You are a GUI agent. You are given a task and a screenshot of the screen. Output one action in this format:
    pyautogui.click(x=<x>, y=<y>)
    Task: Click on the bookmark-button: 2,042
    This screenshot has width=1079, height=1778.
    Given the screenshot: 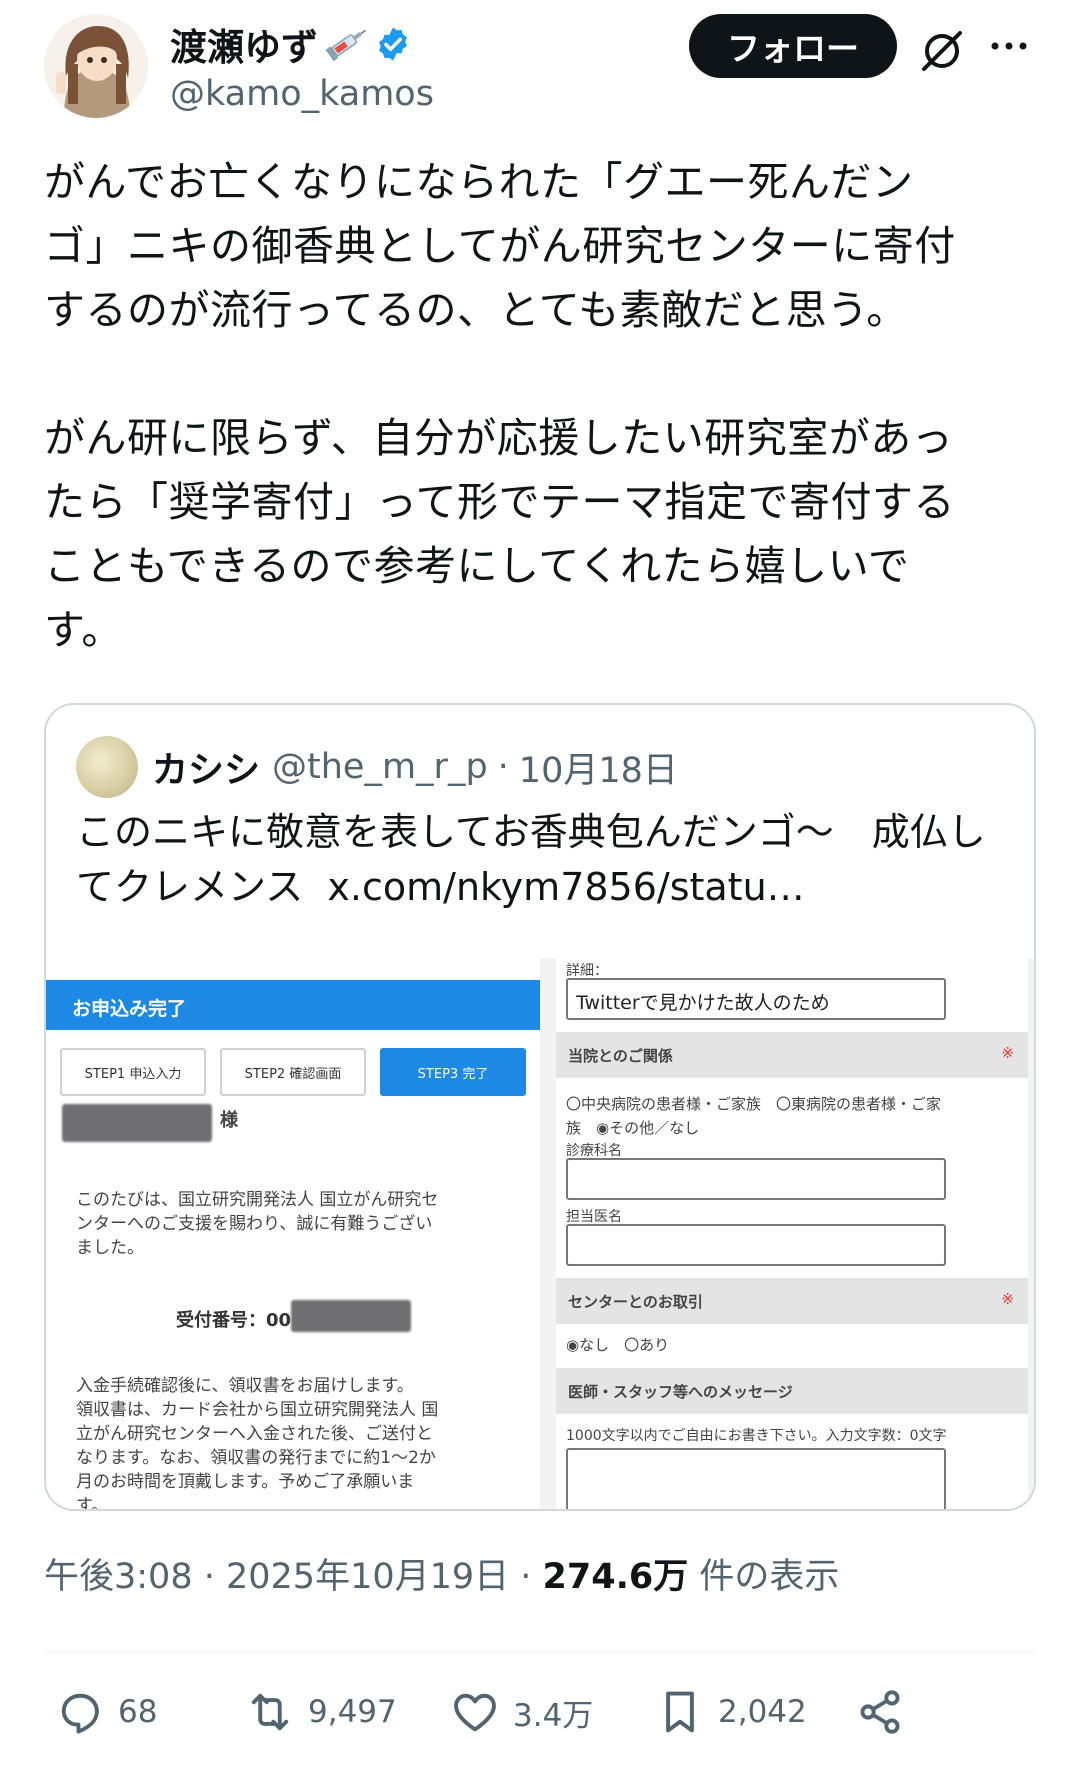 What is the action you would take?
    pyautogui.click(x=730, y=1712)
    